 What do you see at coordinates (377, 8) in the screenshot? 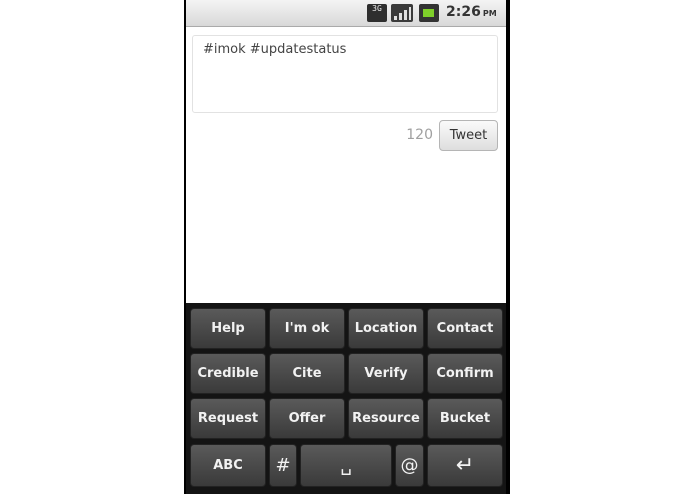
I see `network-type-label: 3G` at bounding box center [377, 8].